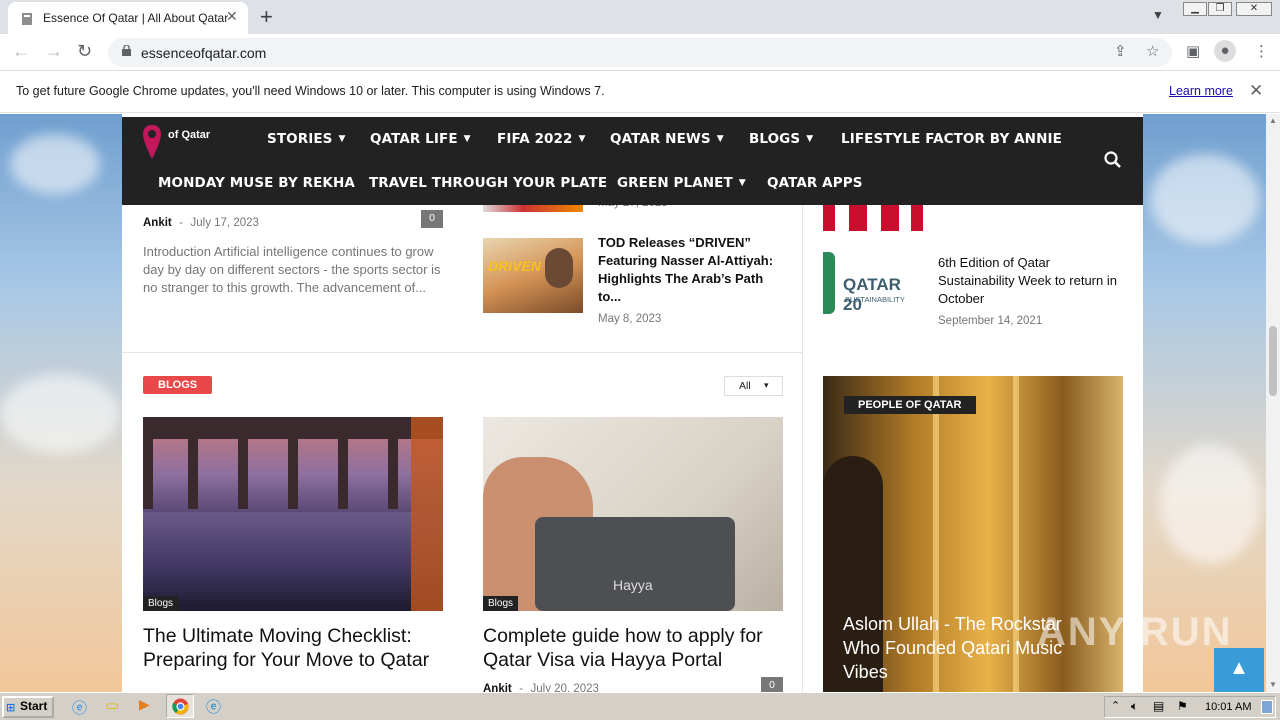  I want to click on nav-blogs: BLOGS ▼, so click(781, 139).